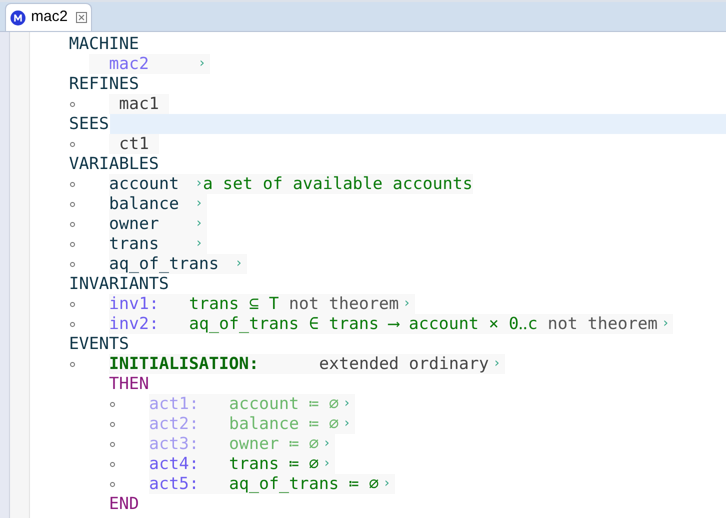 The height and width of the screenshot is (518, 726). What do you see at coordinates (158, 204) in the screenshot?
I see `variable-field: balance ›` at bounding box center [158, 204].